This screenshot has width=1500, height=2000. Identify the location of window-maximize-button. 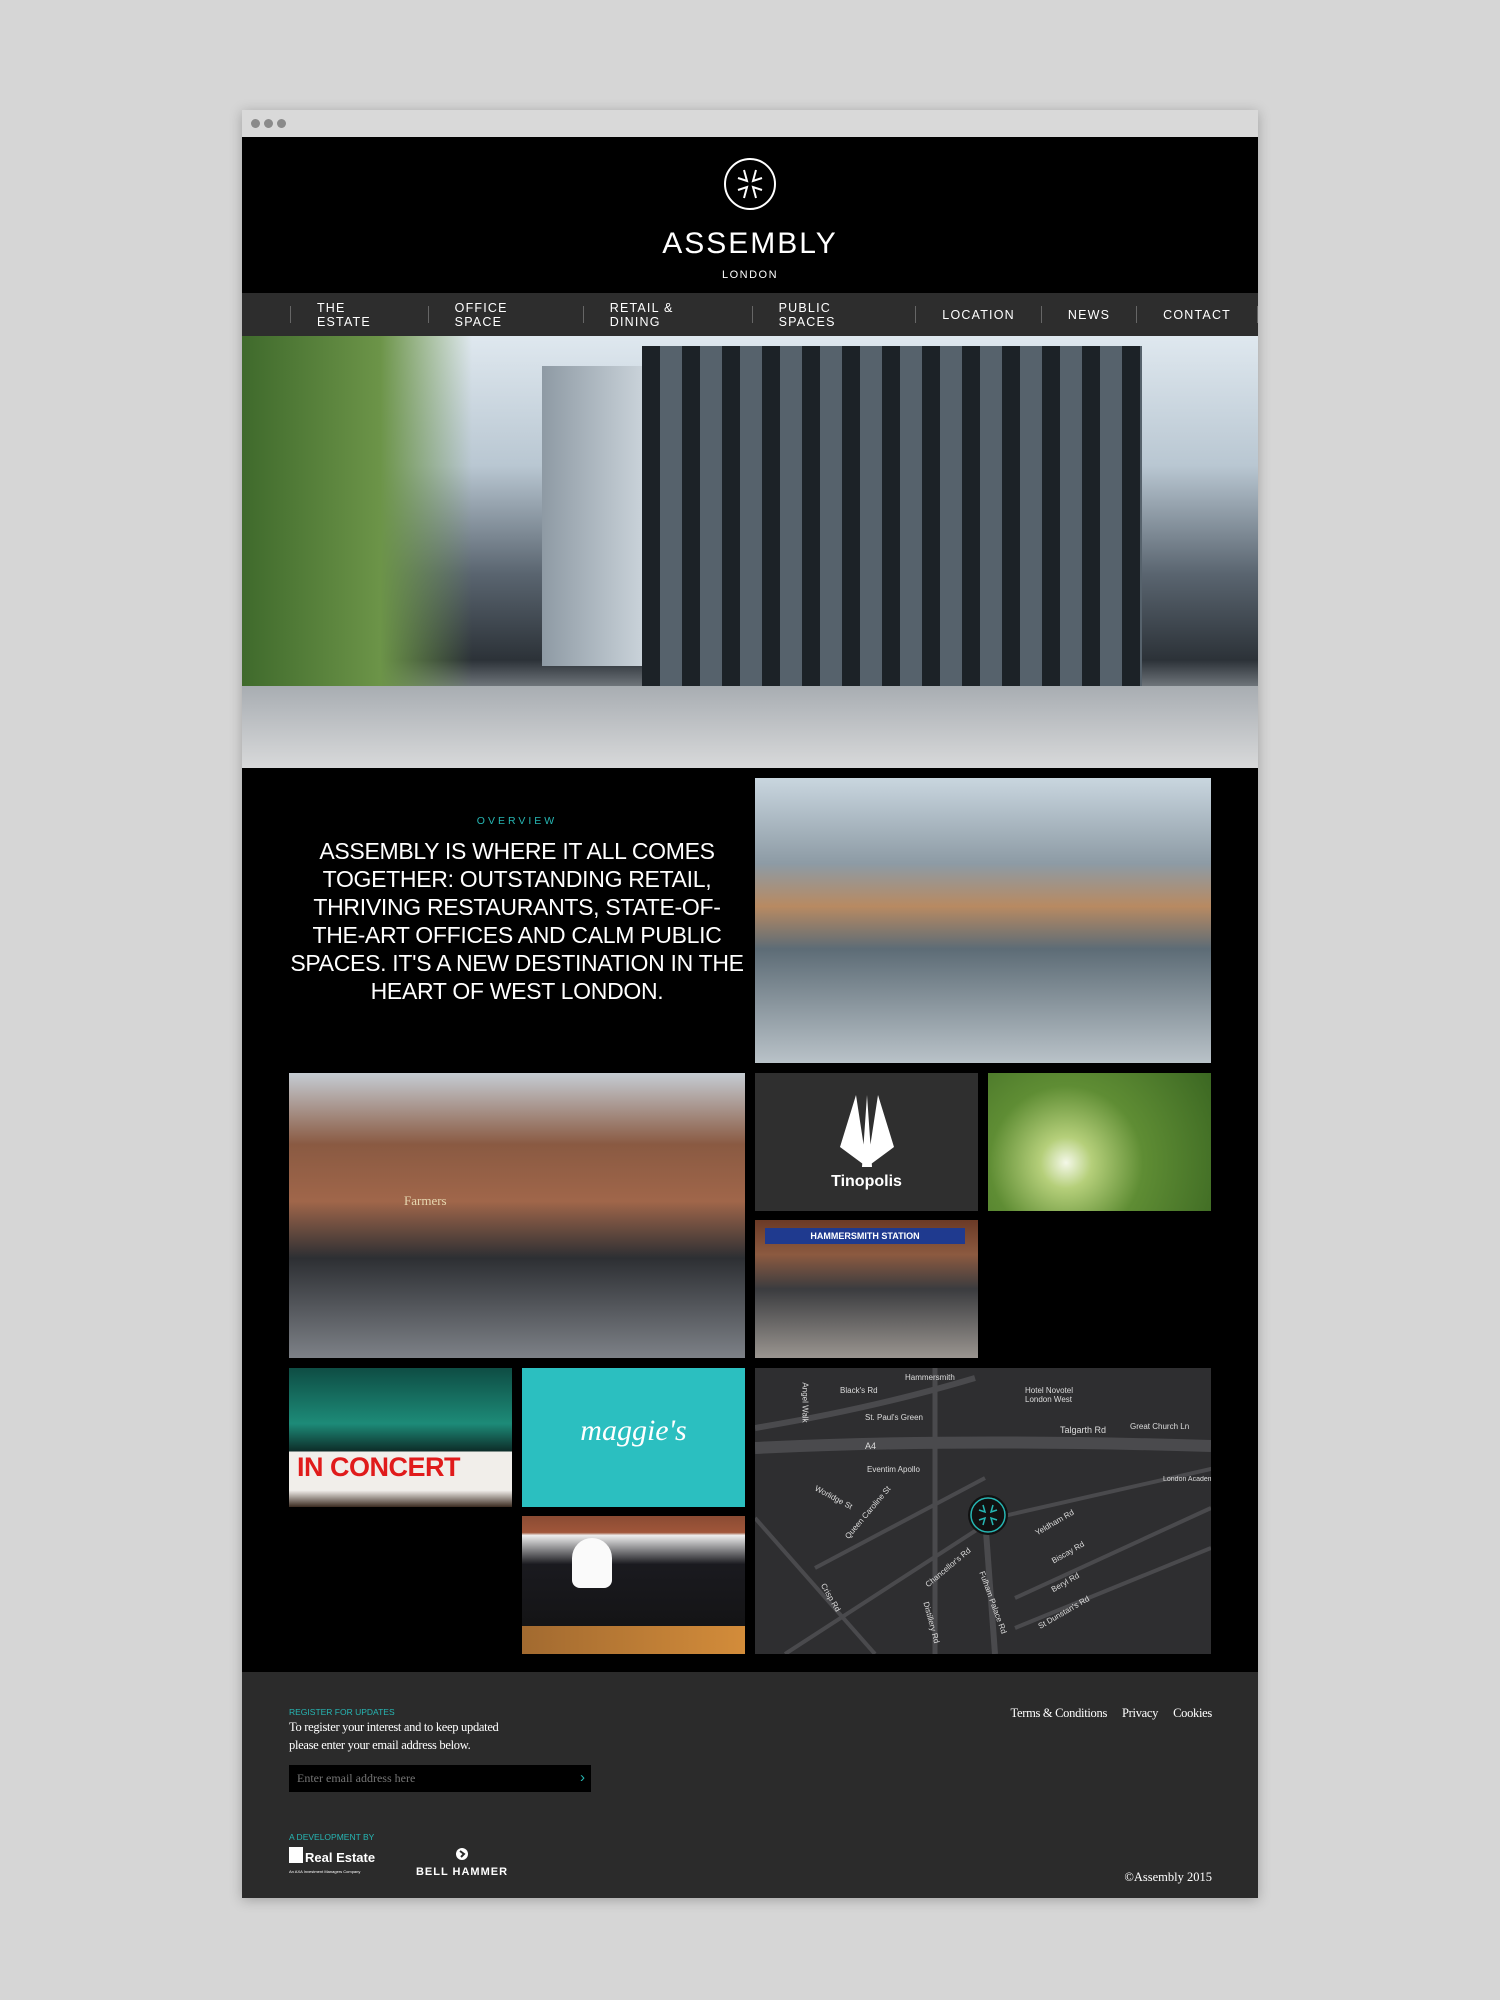
(281, 123).